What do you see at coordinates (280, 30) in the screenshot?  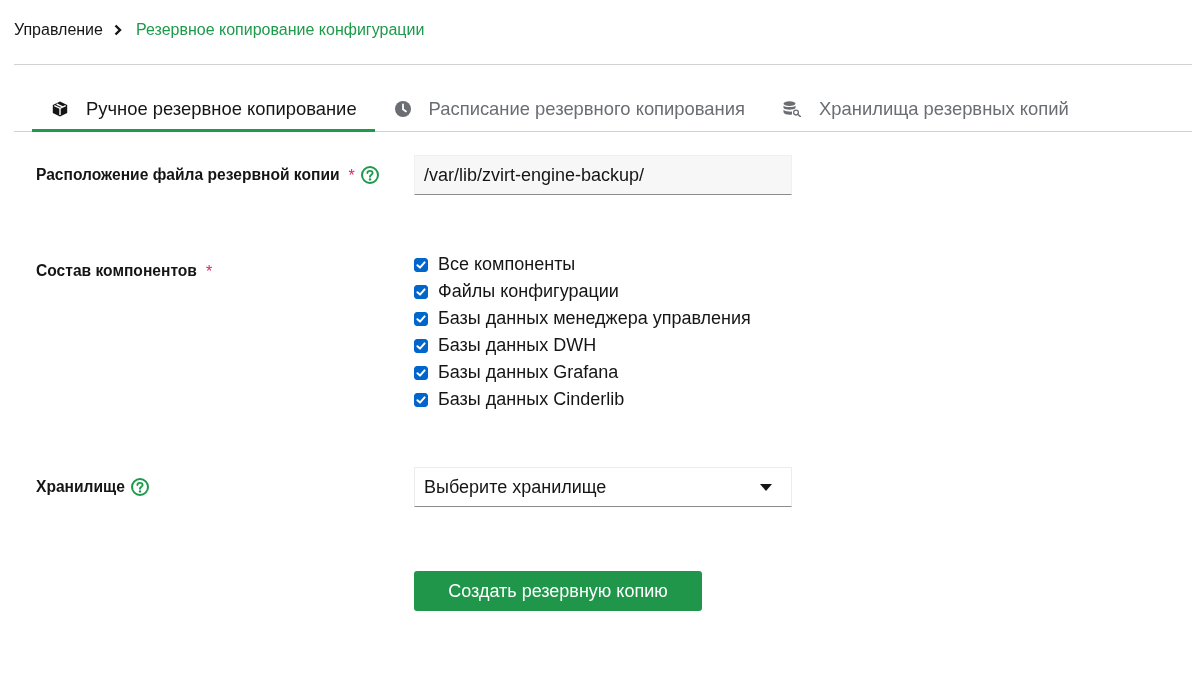 I see `breadcrumb-current: Резервное копирование конфигурации` at bounding box center [280, 30].